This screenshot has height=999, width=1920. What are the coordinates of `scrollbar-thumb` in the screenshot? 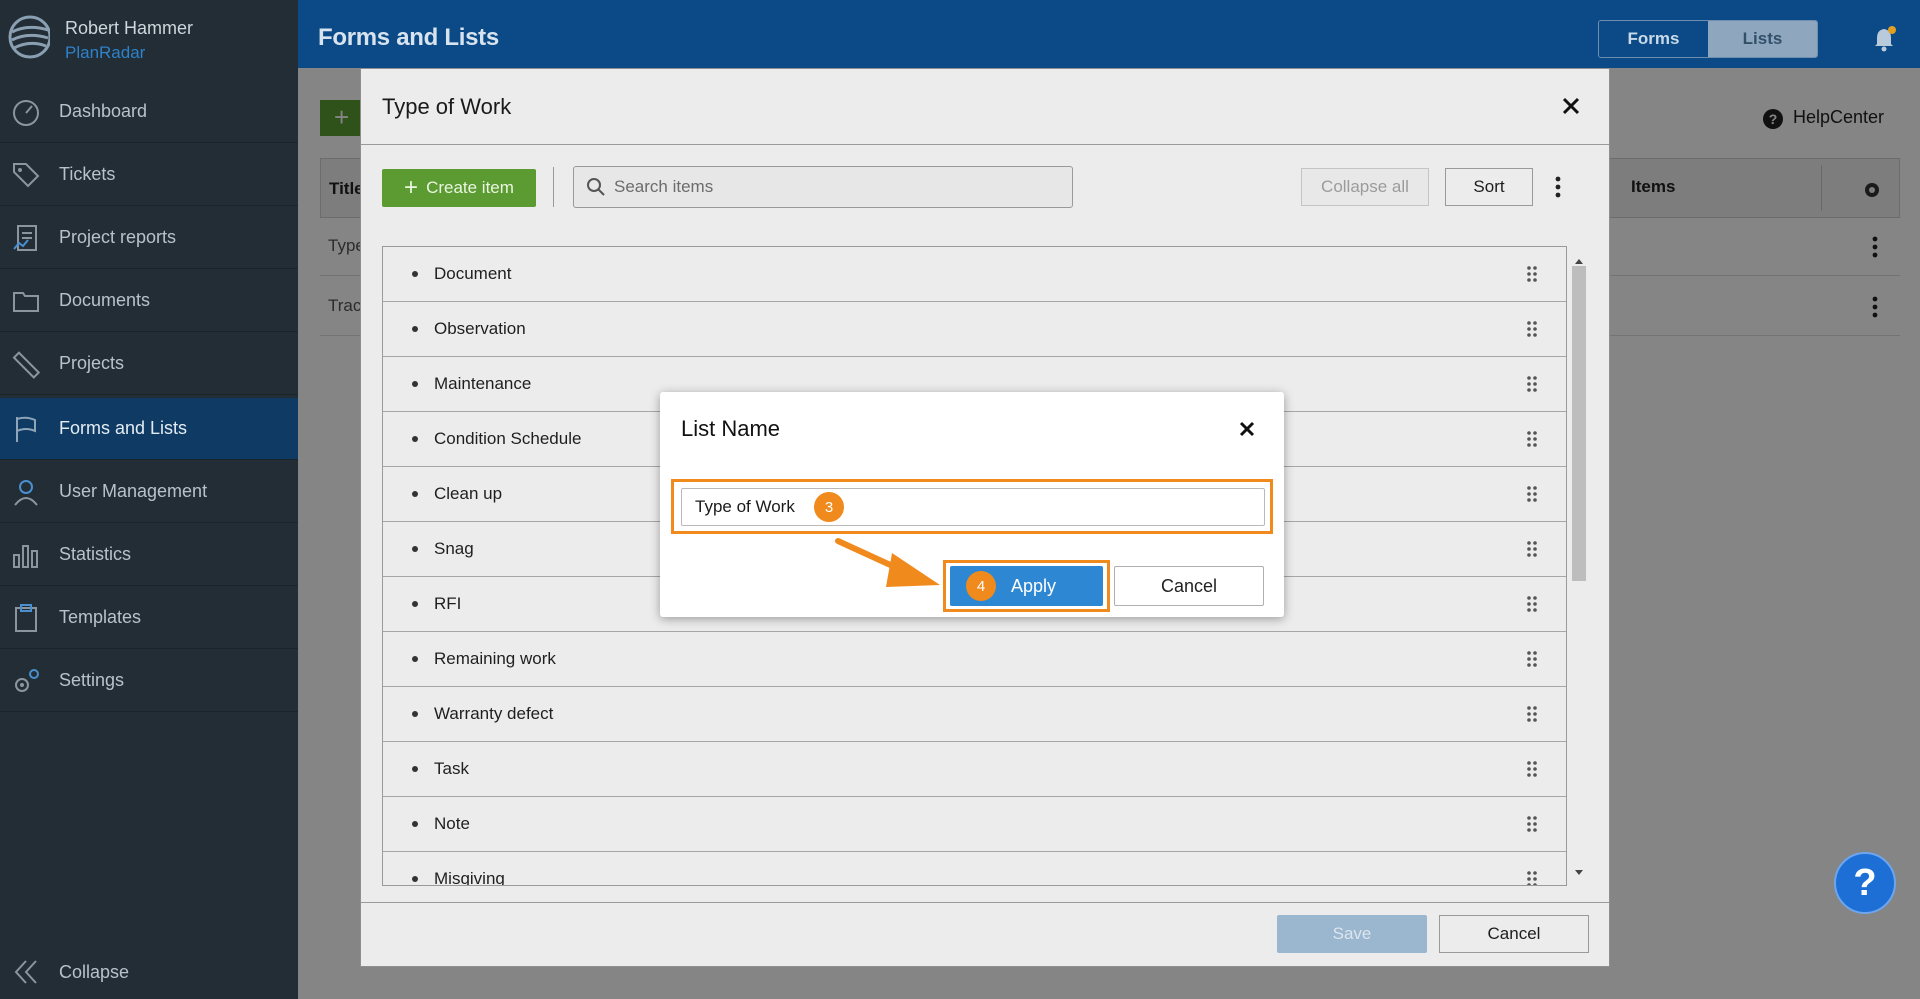 It's located at (1579, 423).